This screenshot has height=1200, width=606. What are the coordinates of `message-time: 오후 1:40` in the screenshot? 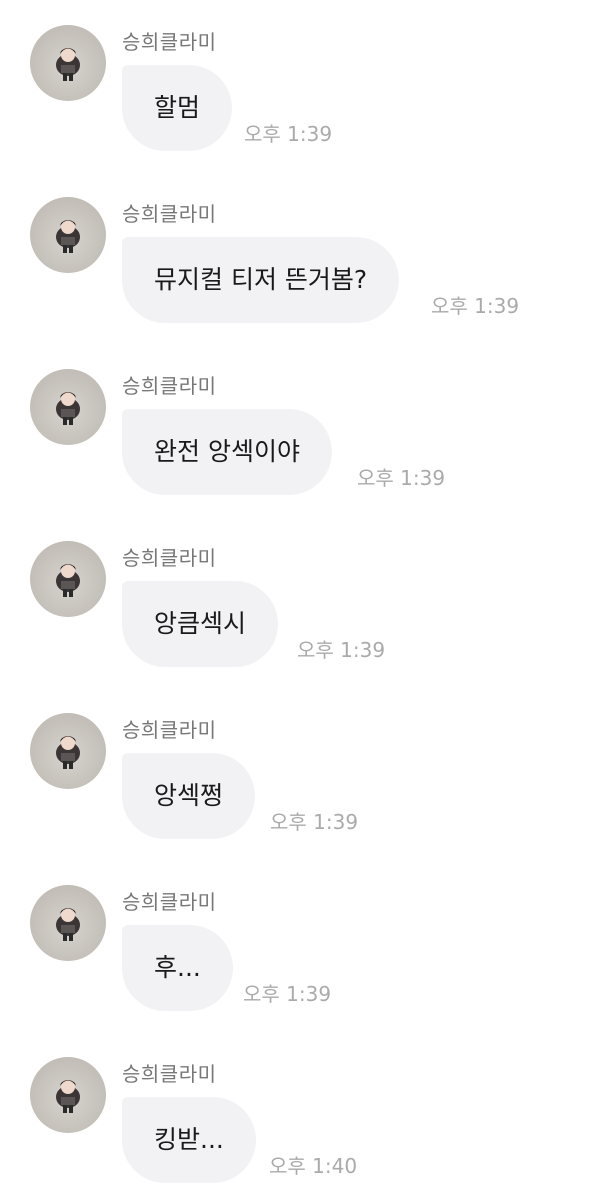 It's located at (313, 1166).